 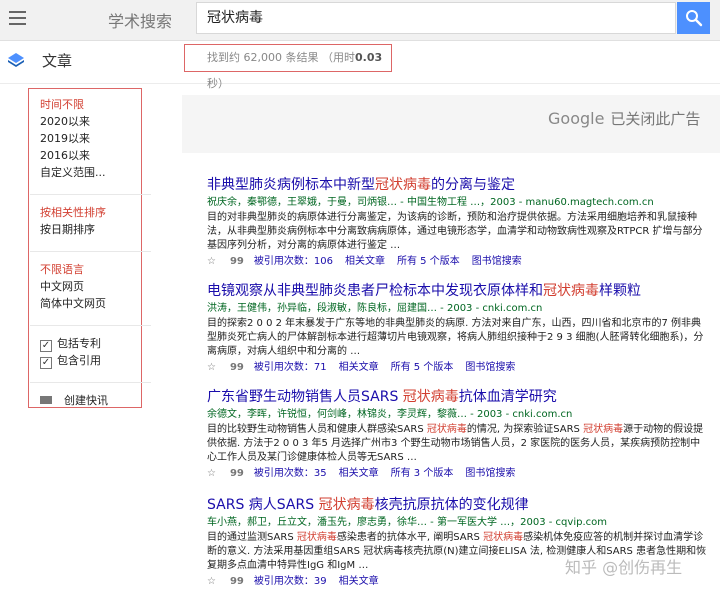 I want to click on results-prefix: 找到约 62,000 条结果 （用时, so click(x=281, y=57).